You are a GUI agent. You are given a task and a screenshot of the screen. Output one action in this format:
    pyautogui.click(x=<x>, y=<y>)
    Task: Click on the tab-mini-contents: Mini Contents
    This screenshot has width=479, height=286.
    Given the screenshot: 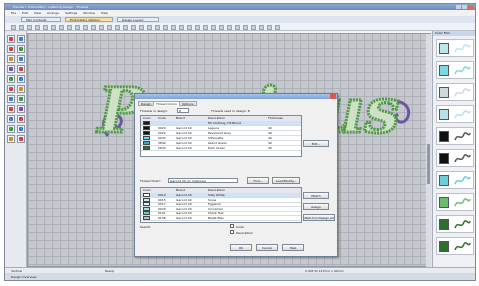 What is the action you would take?
    pyautogui.click(x=41, y=19)
    